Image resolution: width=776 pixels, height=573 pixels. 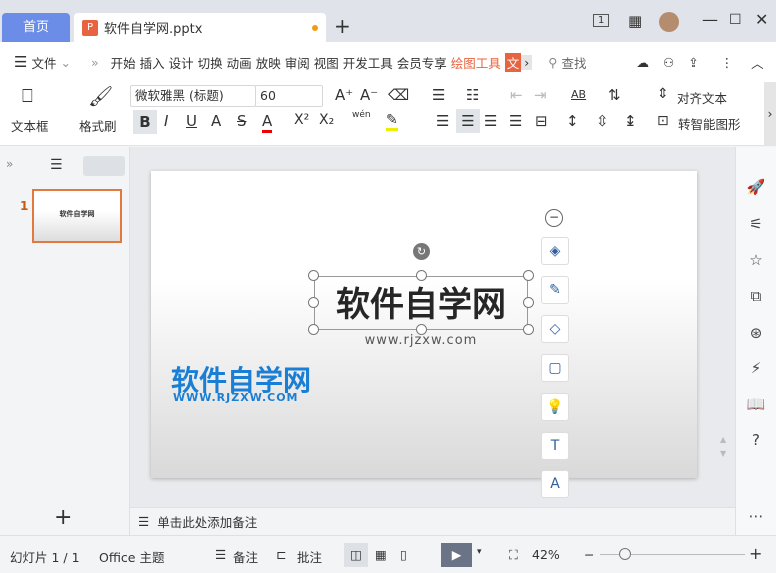 What do you see at coordinates (20, 62) in the screenshot?
I see `hamburger-icon: ☰` at bounding box center [20, 62].